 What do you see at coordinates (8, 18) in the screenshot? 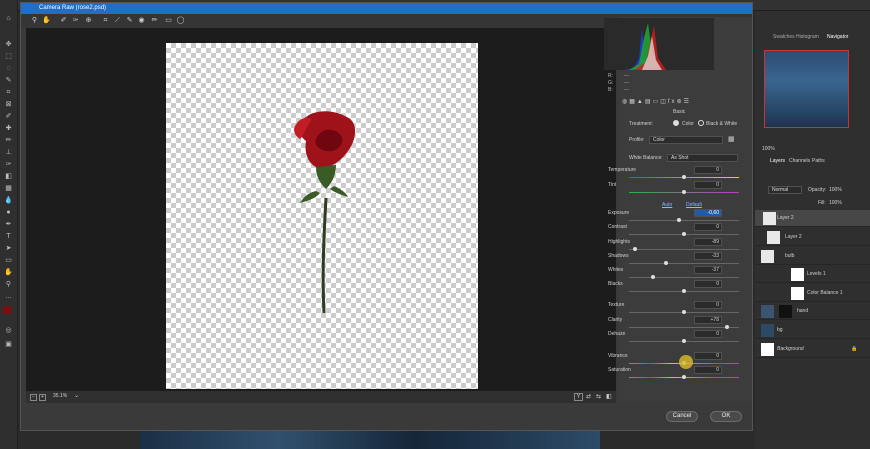
I see `home-icon: ⌂` at bounding box center [8, 18].